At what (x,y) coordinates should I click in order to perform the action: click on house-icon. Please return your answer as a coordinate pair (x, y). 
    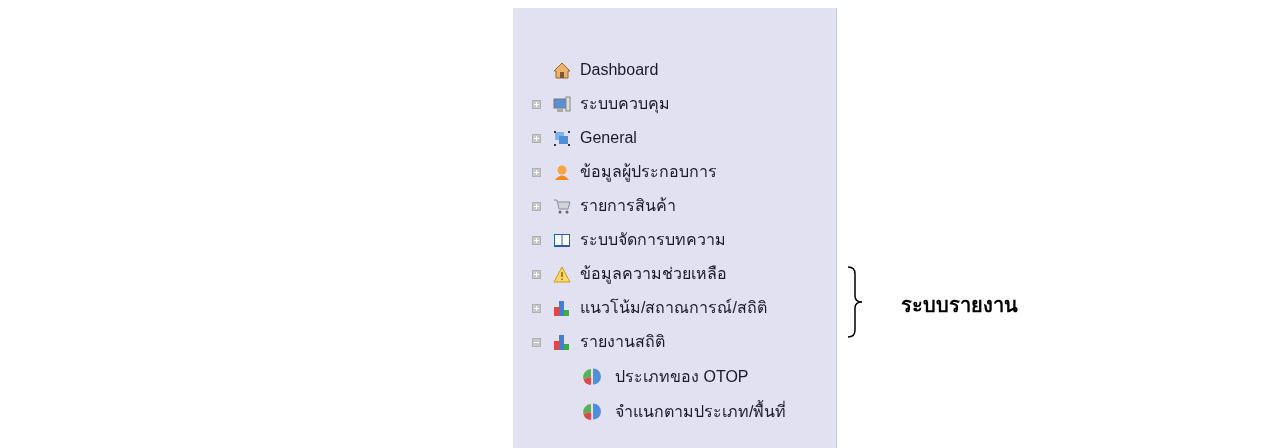
    Looking at the image, I should click on (562, 70).